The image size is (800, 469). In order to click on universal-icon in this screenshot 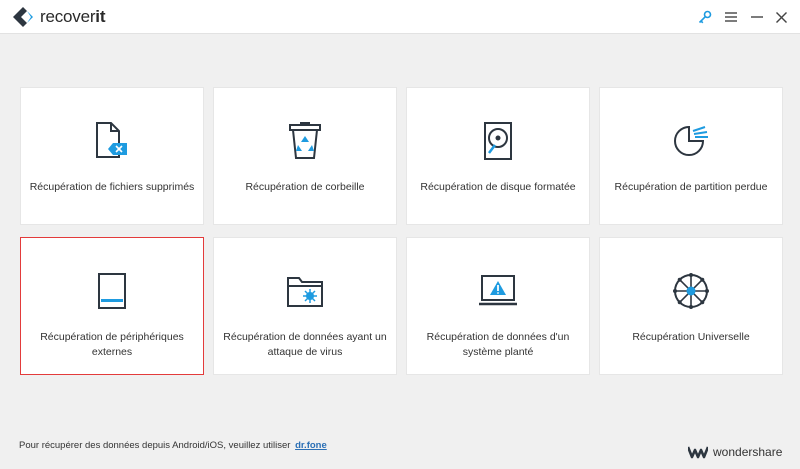, I will do `click(691, 291)`.